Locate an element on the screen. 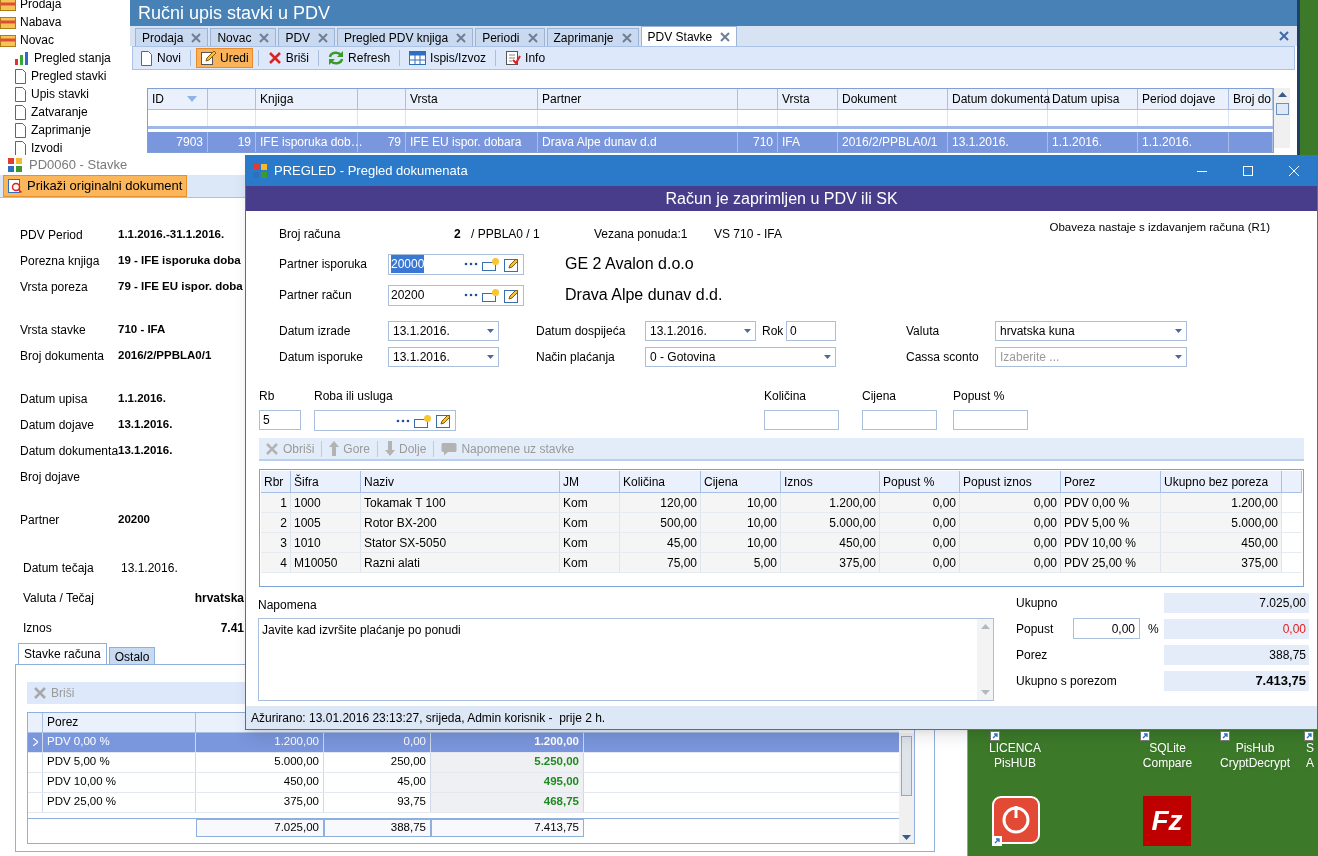 This screenshot has height=856, width=1318. toolbar-button: Info is located at coordinates (525, 58).